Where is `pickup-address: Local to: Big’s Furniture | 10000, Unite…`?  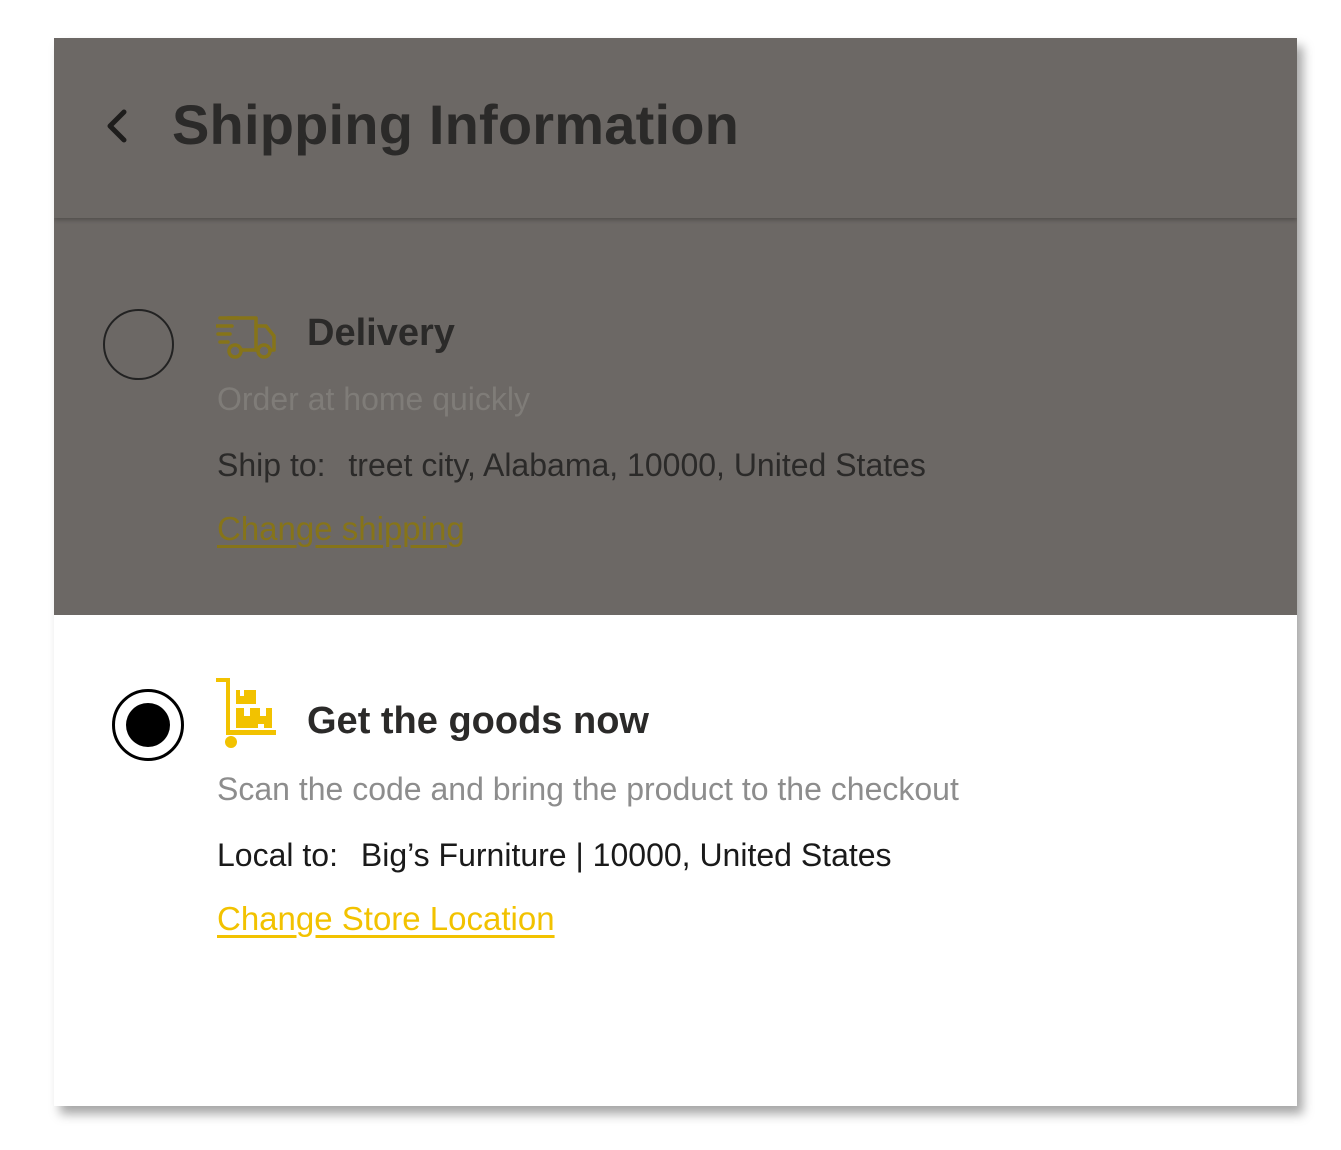 pickup-address: Local to: Big’s Furniture | 10000, Unite… is located at coordinates (554, 855).